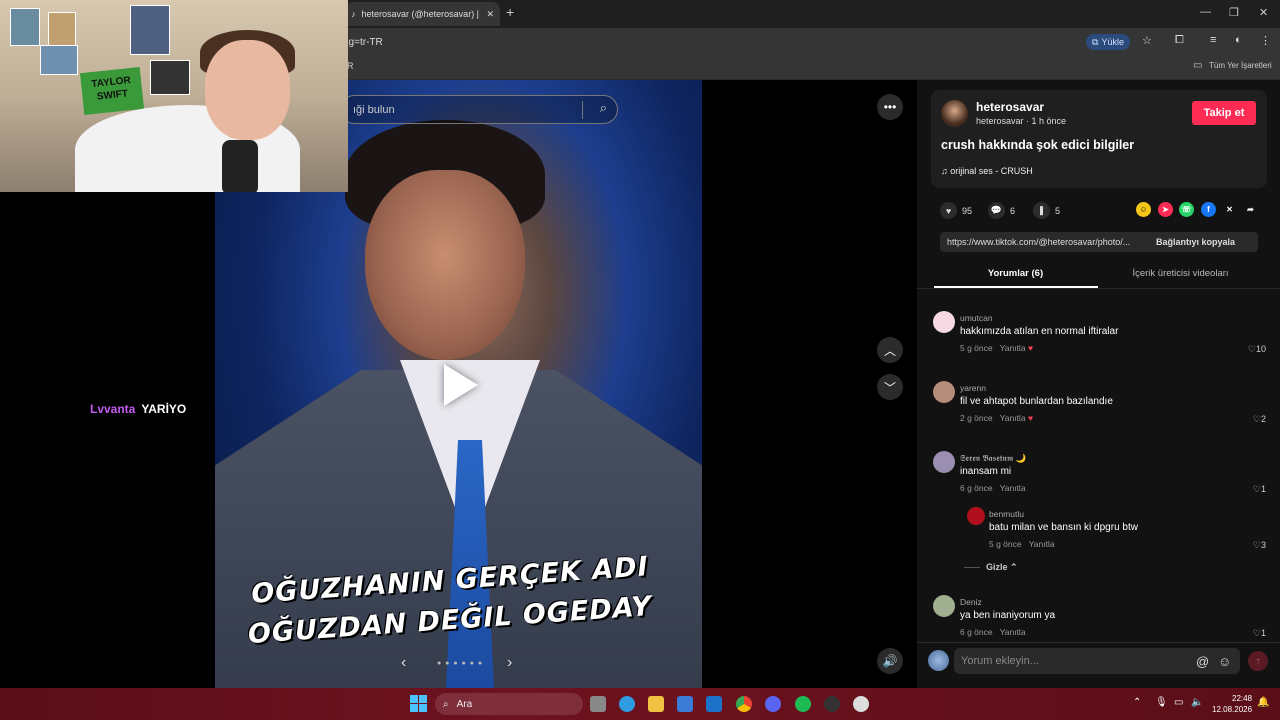 This screenshot has height=720, width=1280. What do you see at coordinates (1208, 209) in the screenshot?
I see `facebook-icon: f` at bounding box center [1208, 209].